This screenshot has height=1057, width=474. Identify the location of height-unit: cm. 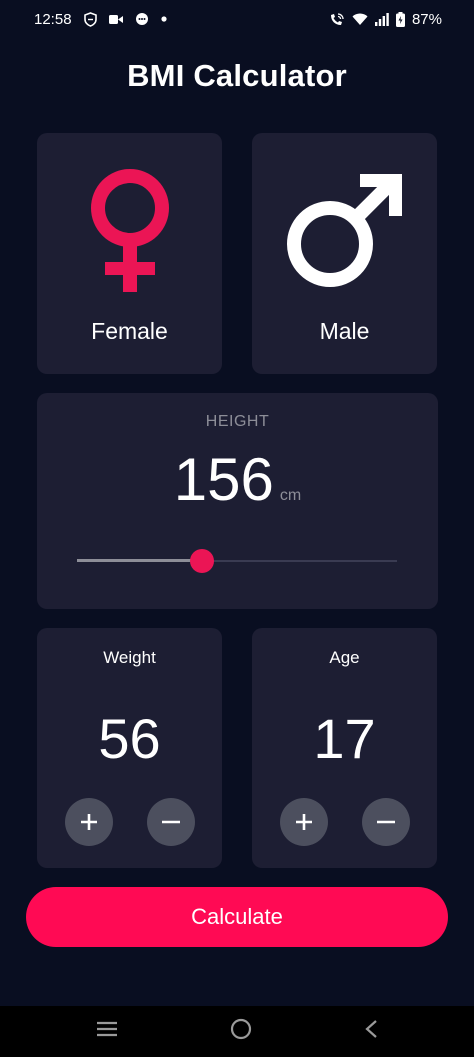
(290, 495).